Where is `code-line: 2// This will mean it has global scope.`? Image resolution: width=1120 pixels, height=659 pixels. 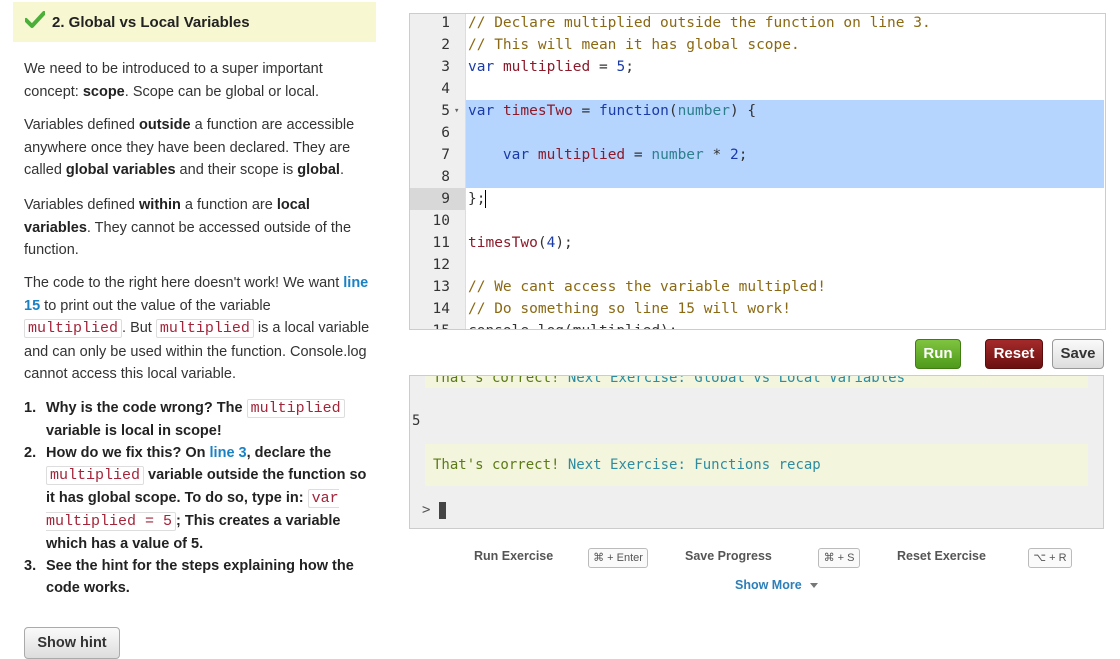 code-line: 2// This will mean it has global scope. is located at coordinates (757, 45).